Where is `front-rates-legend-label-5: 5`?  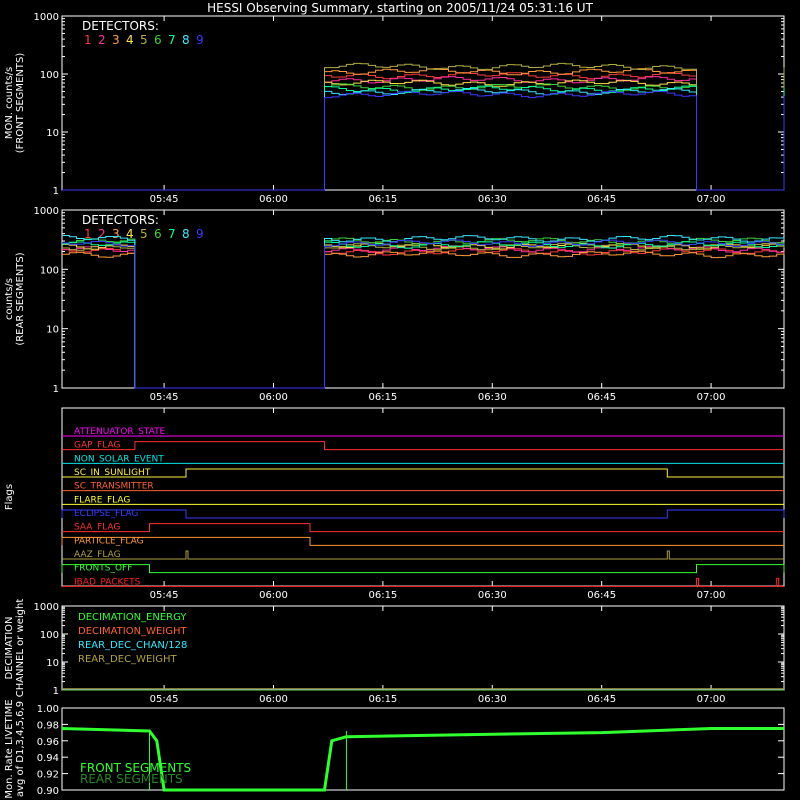
front-rates-legend-label-5: 5 is located at coordinates (144, 40).